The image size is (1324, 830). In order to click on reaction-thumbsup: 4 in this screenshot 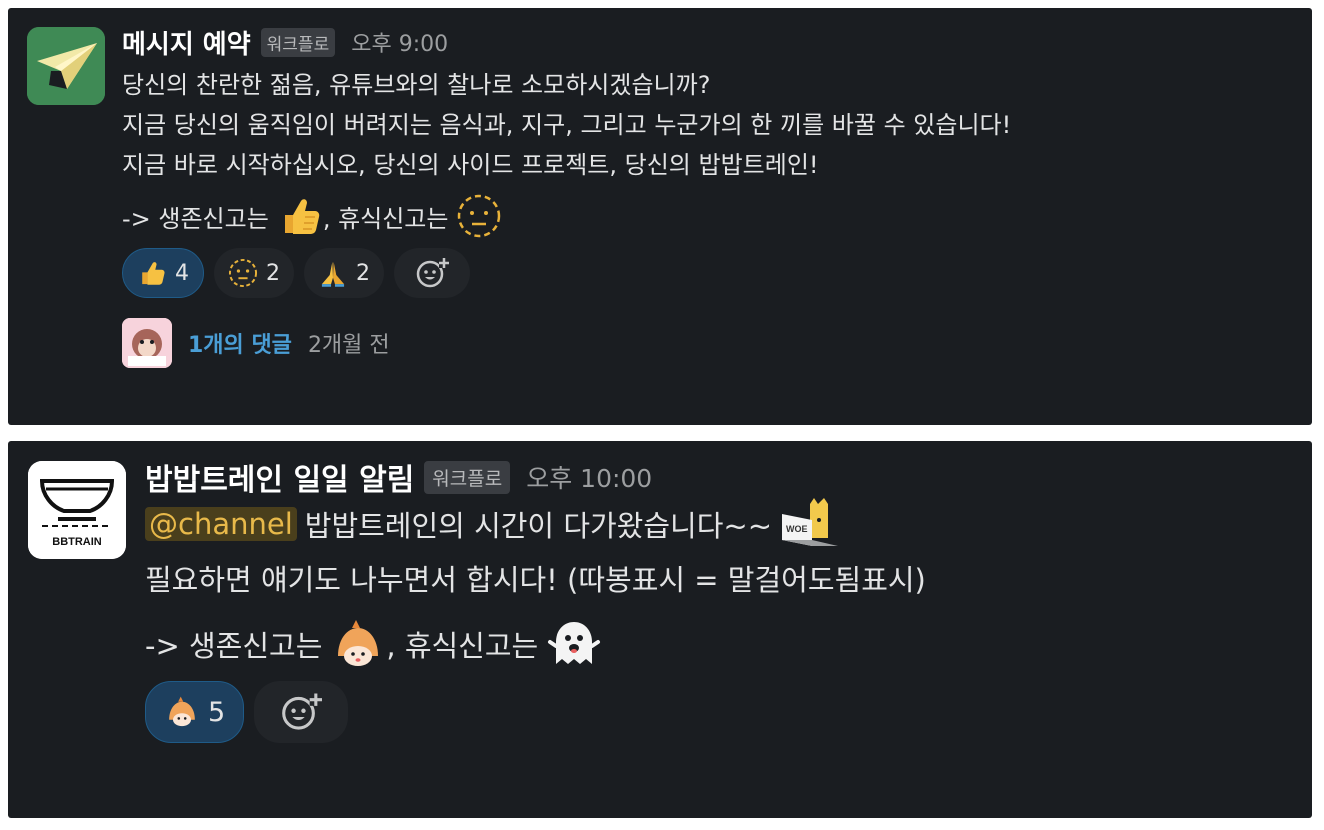, I will do `click(163, 273)`.